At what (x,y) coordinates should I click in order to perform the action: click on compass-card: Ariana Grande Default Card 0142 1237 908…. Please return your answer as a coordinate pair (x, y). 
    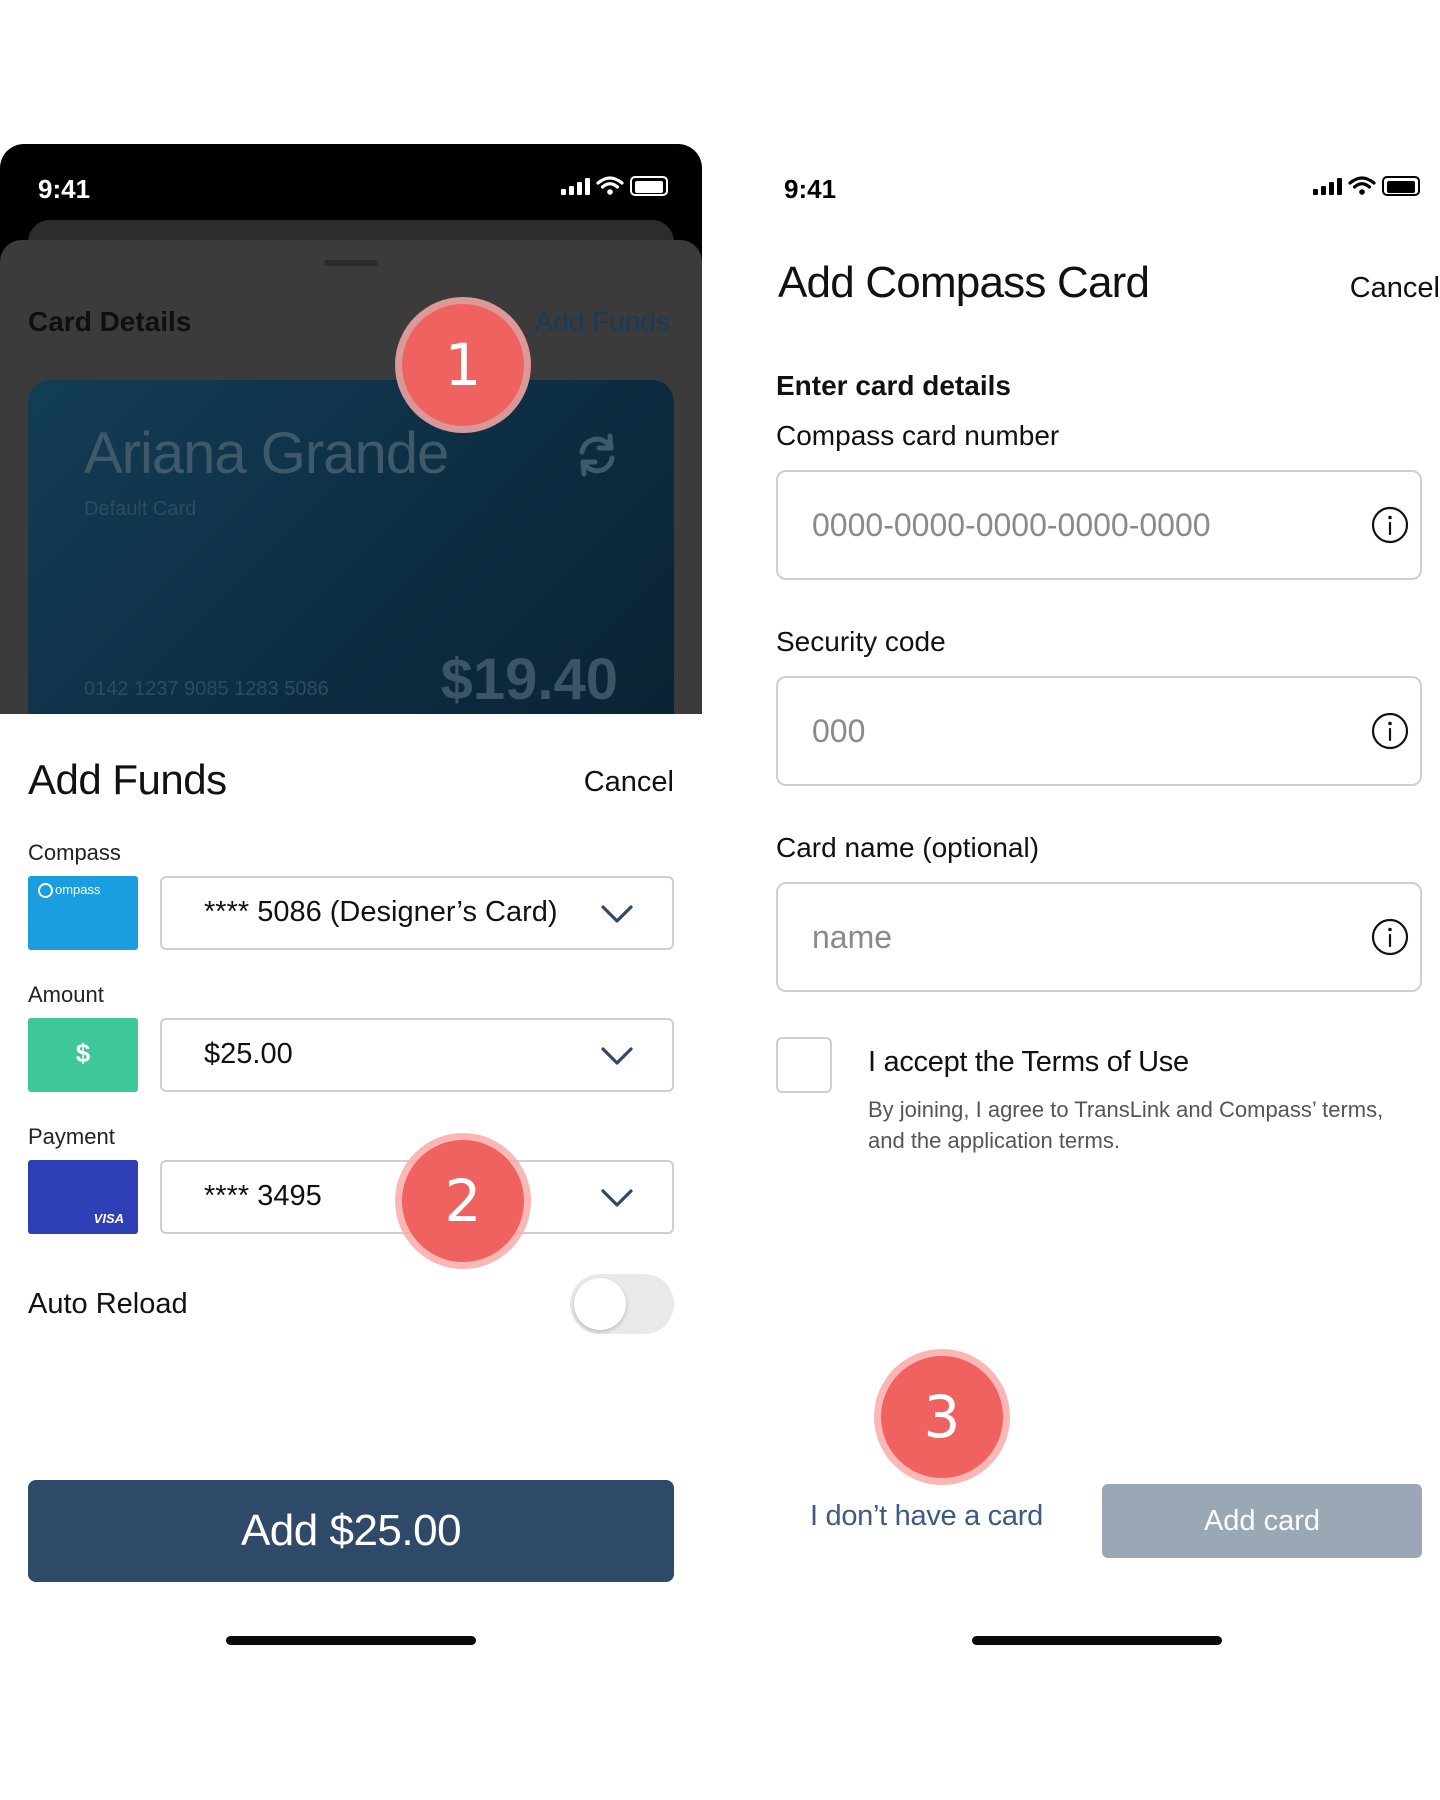
    Looking at the image, I should click on (351, 570).